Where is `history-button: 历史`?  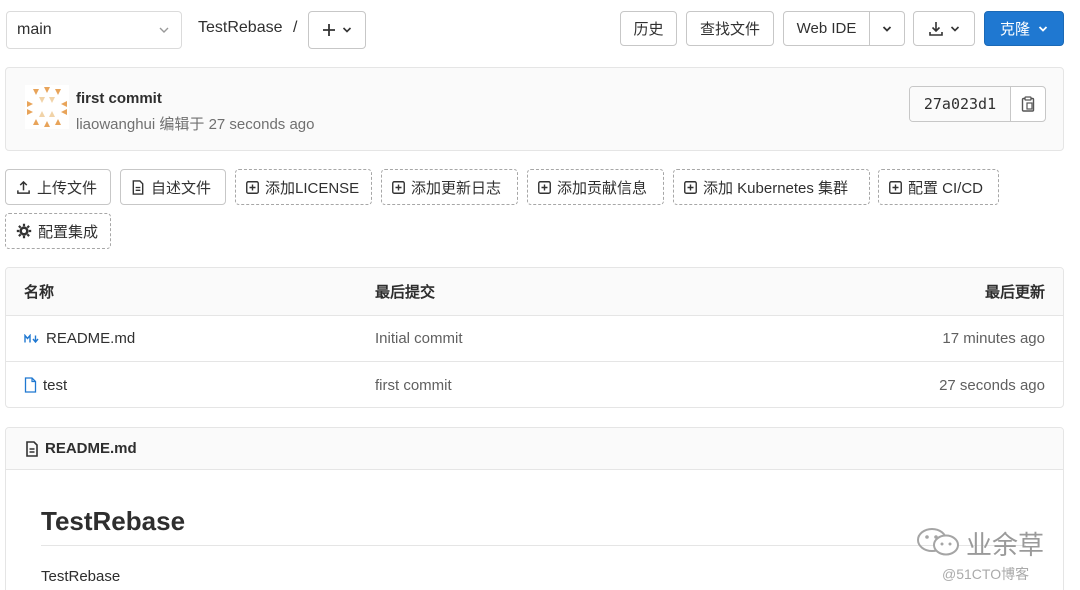
history-button: 历史 is located at coordinates (648, 28).